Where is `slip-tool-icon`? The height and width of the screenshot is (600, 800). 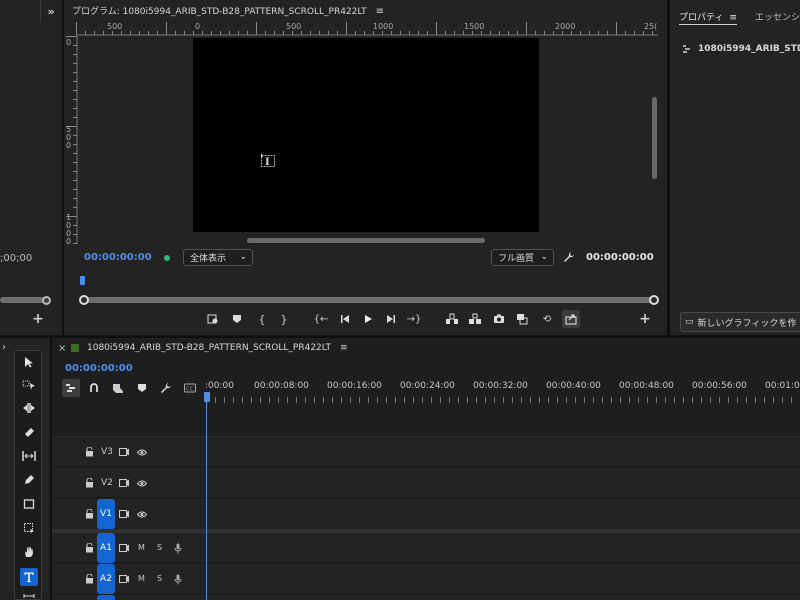
slip-tool-icon is located at coordinates (29, 456).